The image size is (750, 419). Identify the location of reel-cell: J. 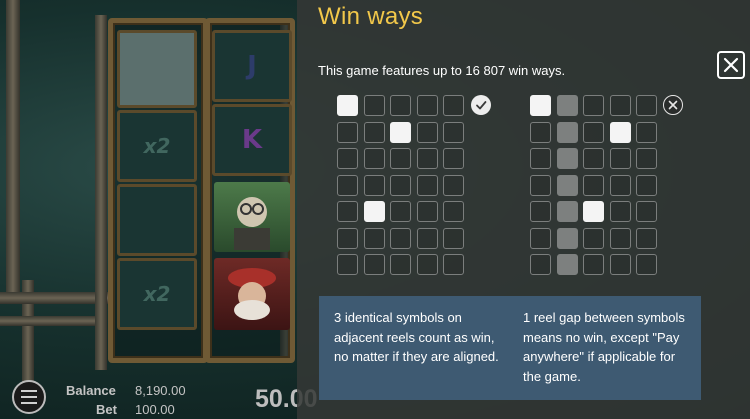
(252, 66).